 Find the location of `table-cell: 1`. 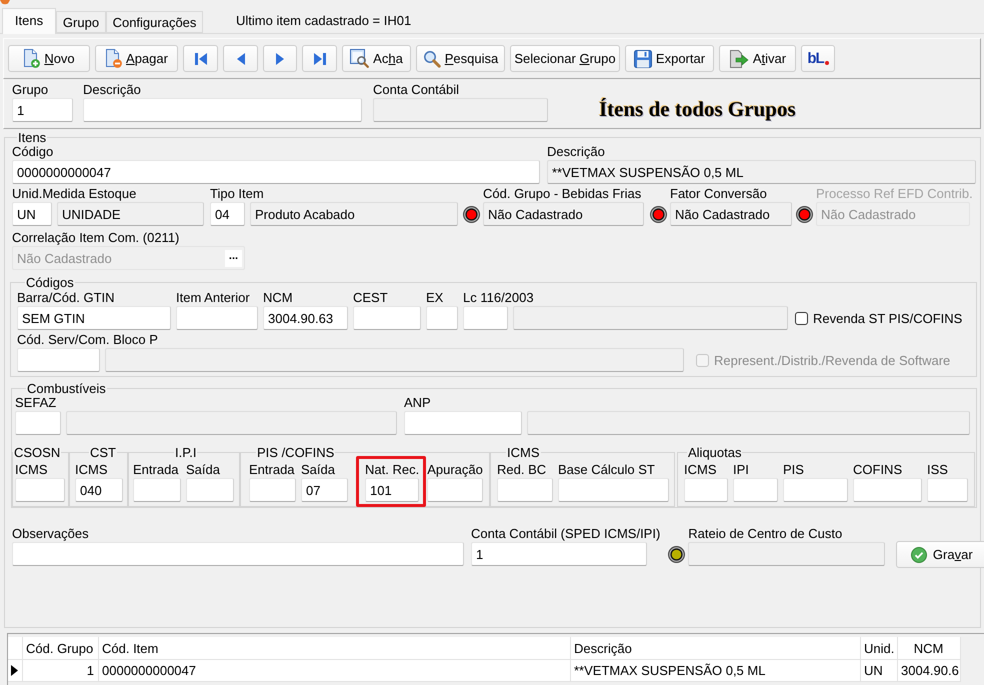

table-cell: 1 is located at coordinates (61, 671).